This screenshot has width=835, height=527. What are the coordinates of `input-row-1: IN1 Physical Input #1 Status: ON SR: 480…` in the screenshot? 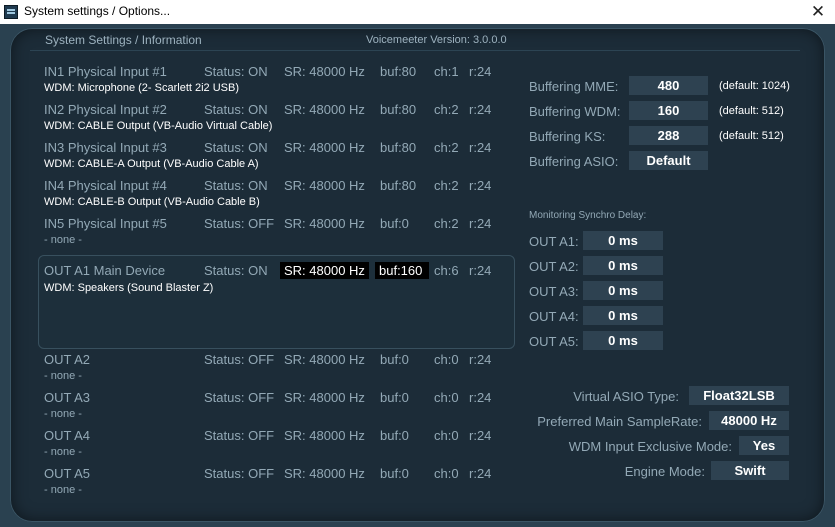 It's located at (279, 72).